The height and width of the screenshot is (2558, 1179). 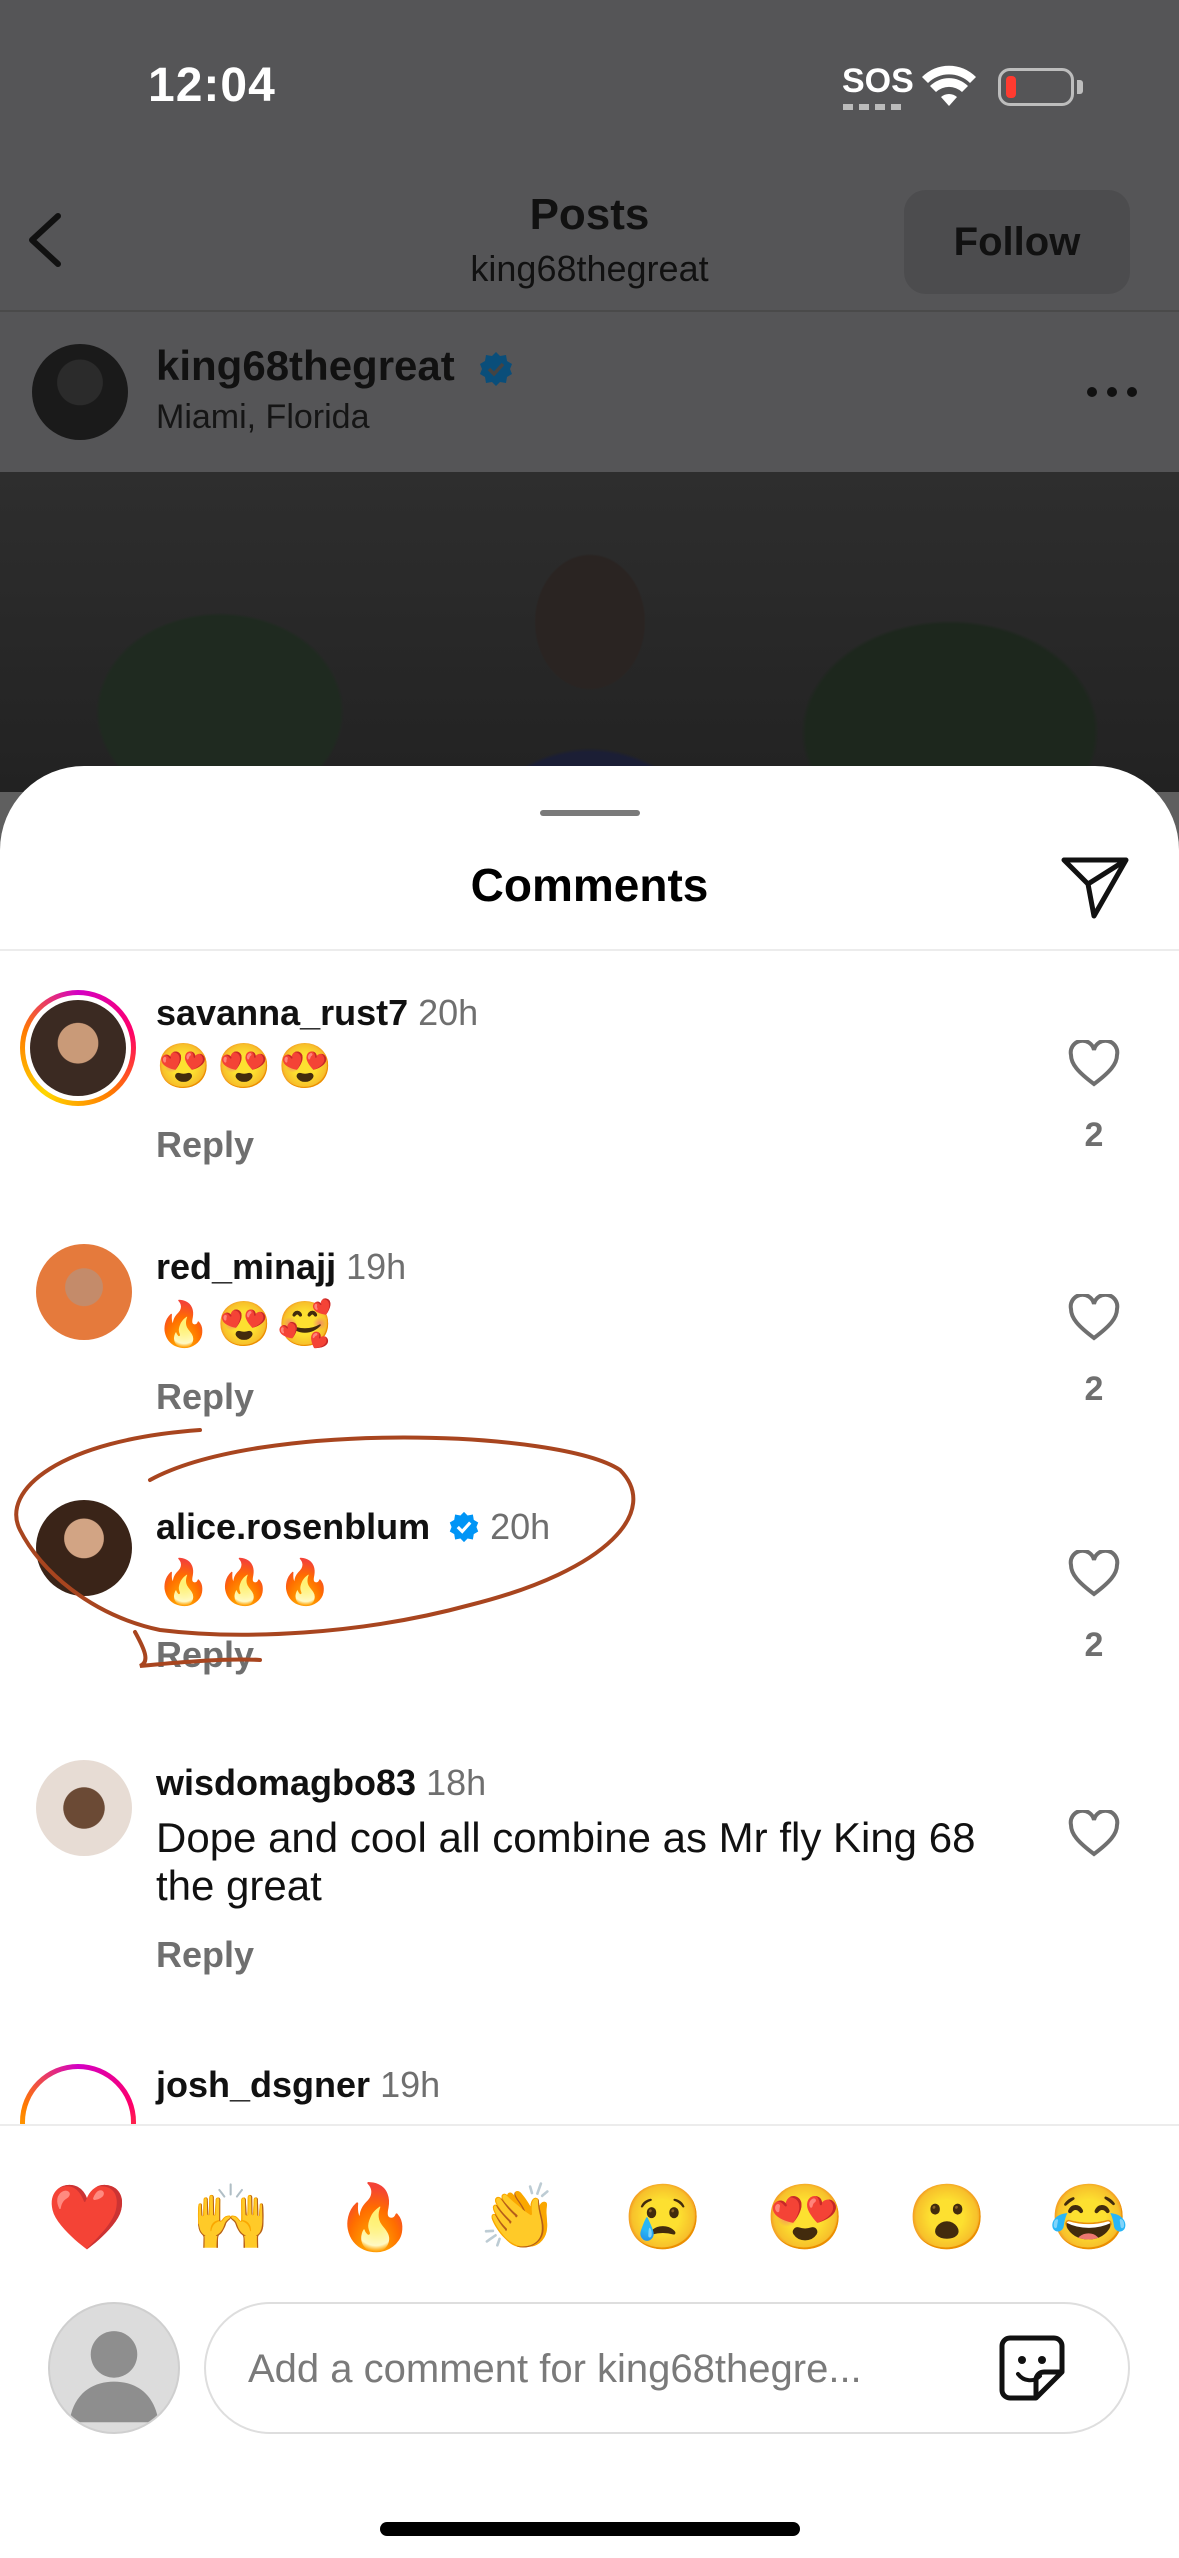 I want to click on avatar-placeholder-icon, so click(x=114, y=2368).